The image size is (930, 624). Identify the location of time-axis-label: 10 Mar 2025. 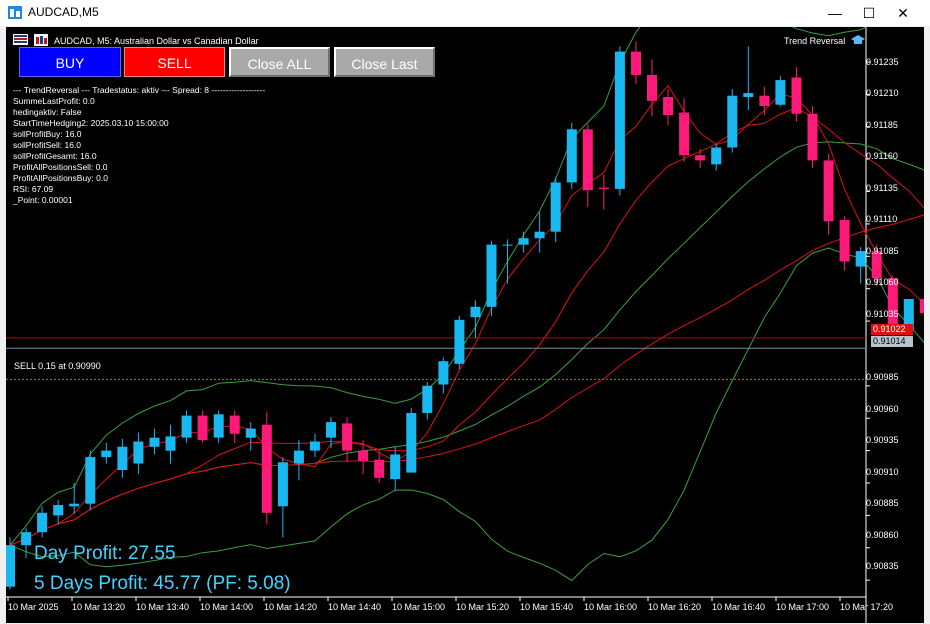
(33, 607).